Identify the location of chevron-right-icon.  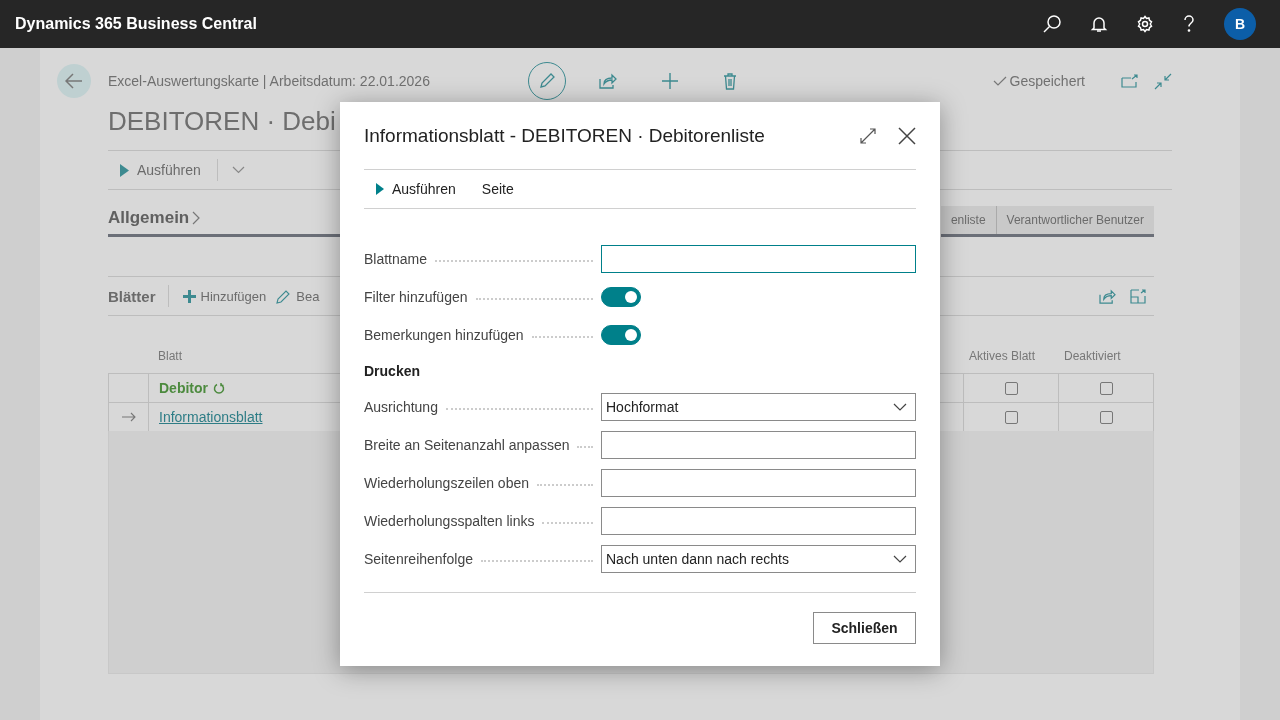
(196, 218).